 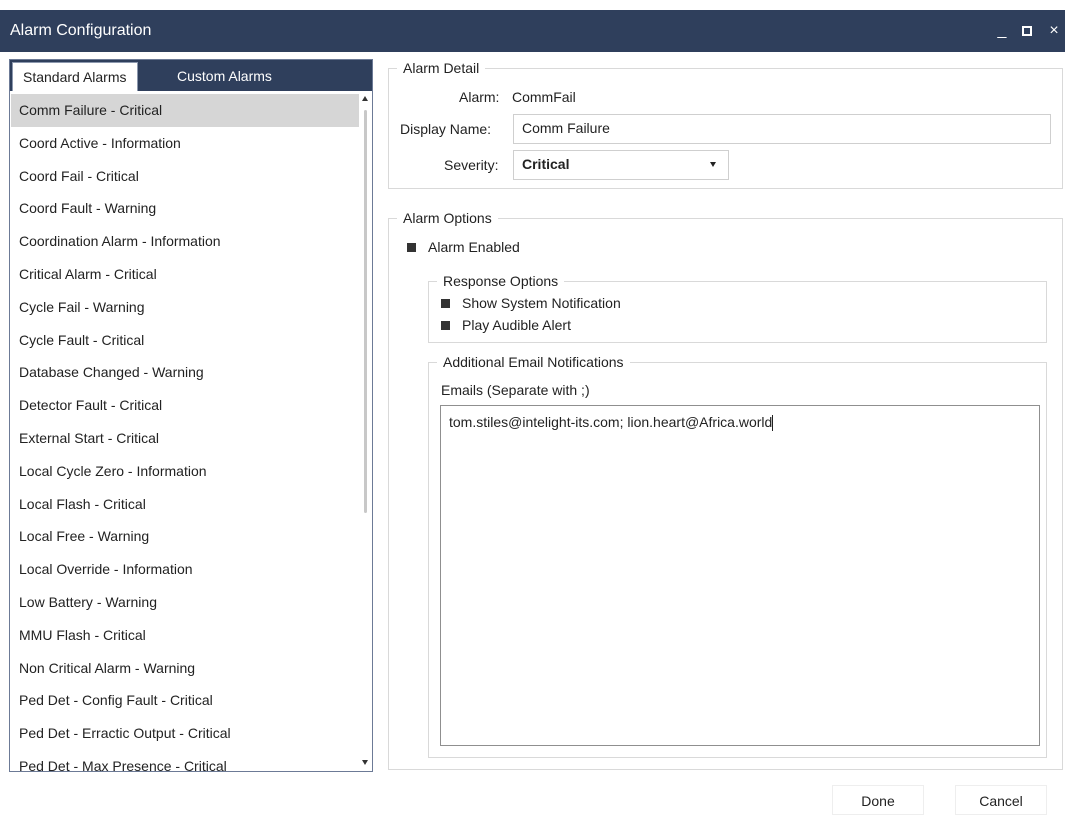 I want to click on minimize-button: _, so click(x=1002, y=31).